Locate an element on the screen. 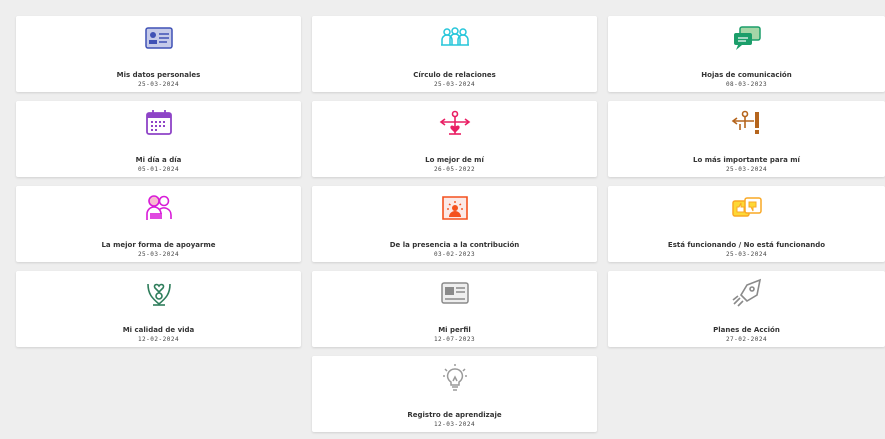 The image size is (885, 439). card-mis-datos-personales: Mis datos personales 25-03-2024 is located at coordinates (158, 54).